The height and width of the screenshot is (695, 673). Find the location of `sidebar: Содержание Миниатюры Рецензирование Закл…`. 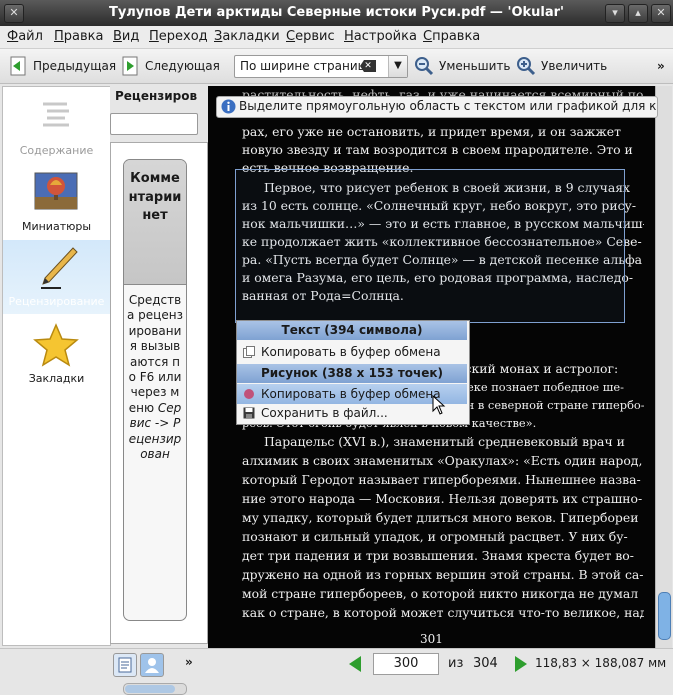

sidebar: Содержание Миниатюры Рецензирование Закл… is located at coordinates (56, 366).